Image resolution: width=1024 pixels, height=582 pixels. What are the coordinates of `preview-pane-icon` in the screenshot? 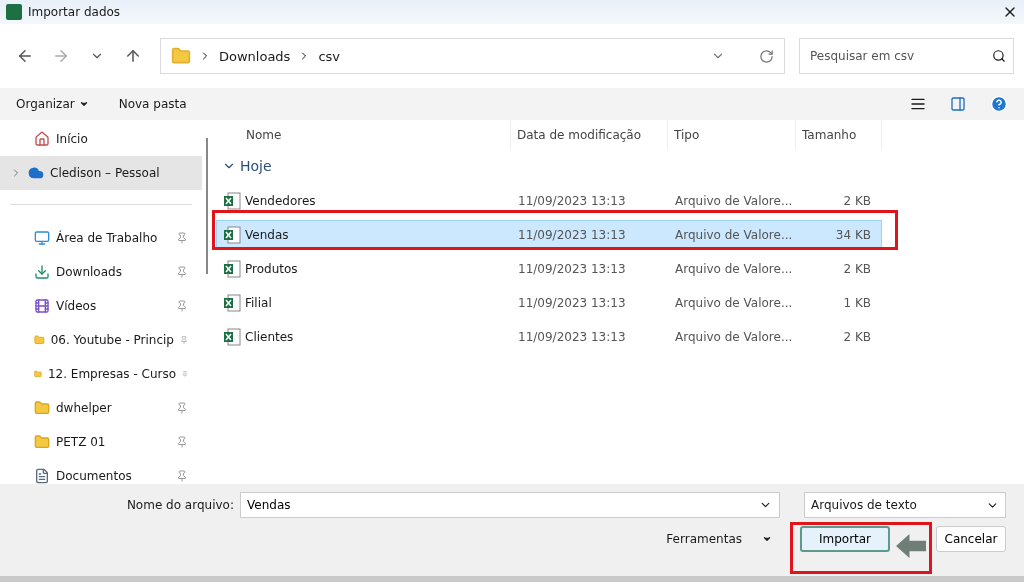 It's located at (958, 104).